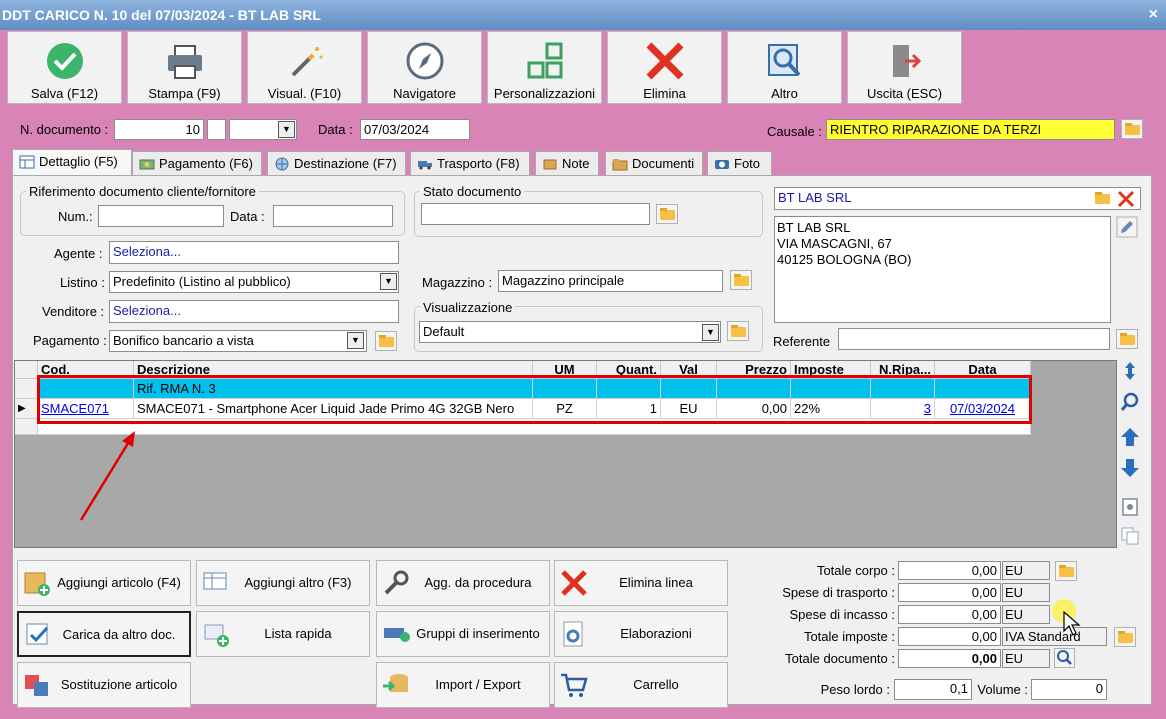 Image resolution: width=1166 pixels, height=719 pixels. I want to click on venditore-label: Venditore :, so click(73, 311).